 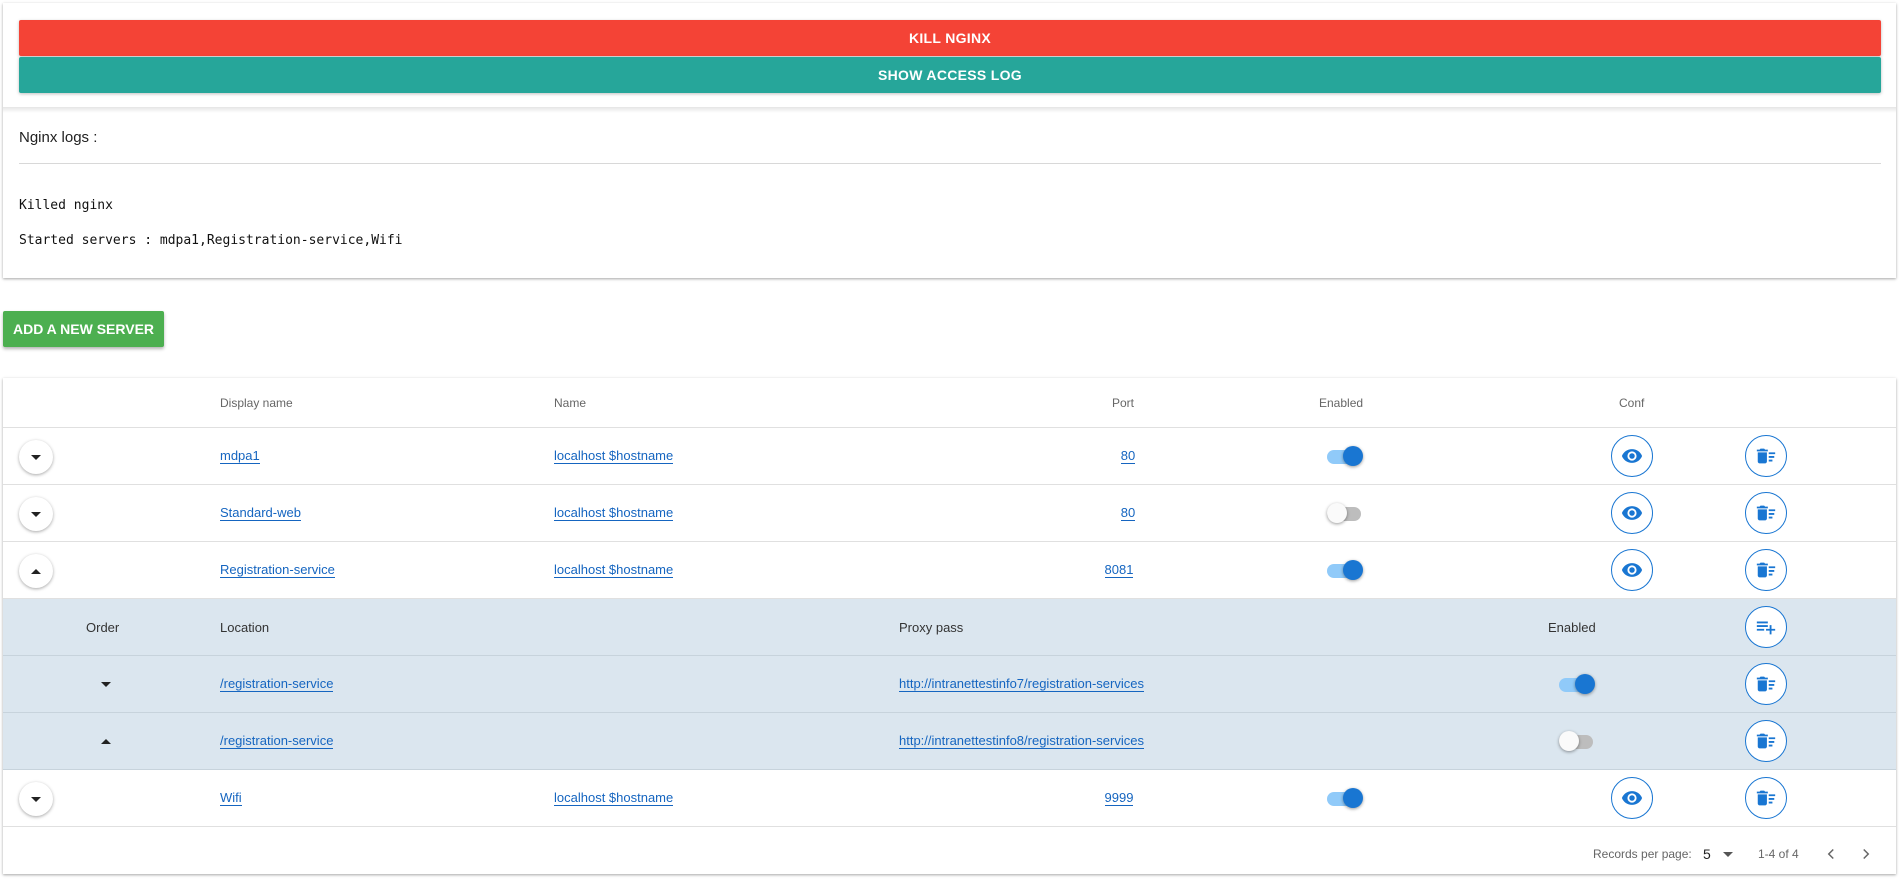 I want to click on log-line: Killed nginx, so click(x=66, y=205).